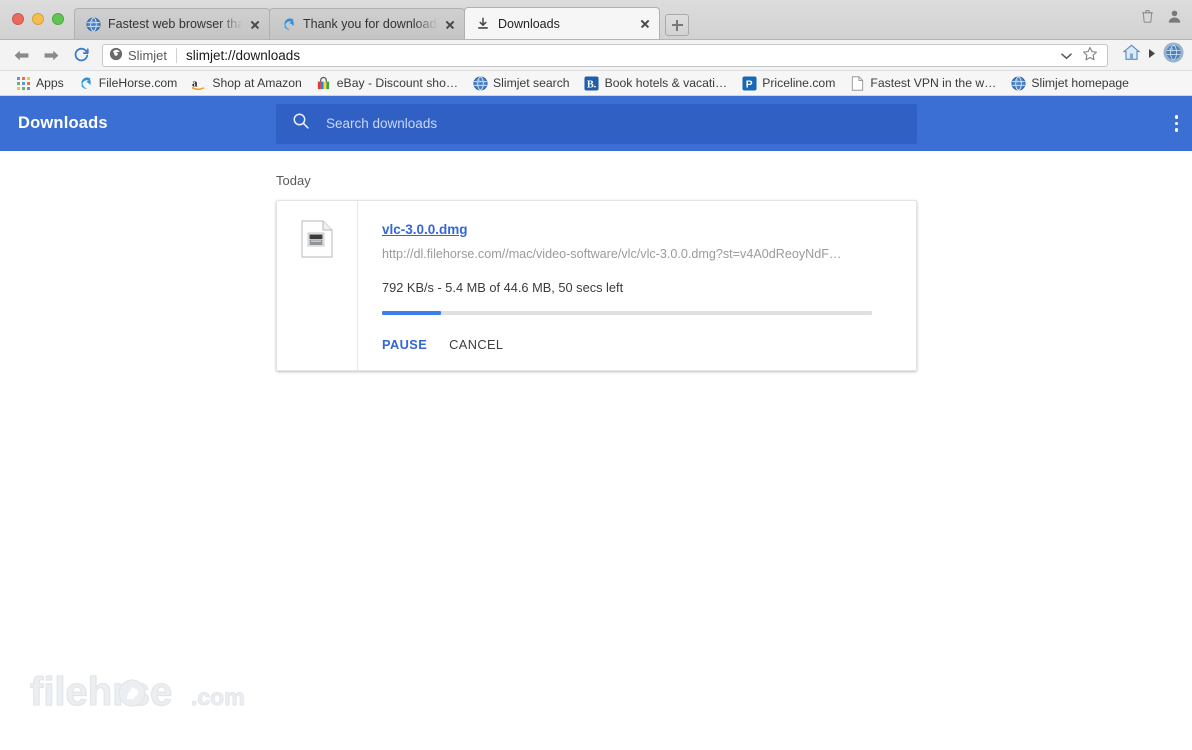  Describe the element at coordinates (257, 83) in the screenshot. I see `bookmark-label: Shop at Amazon` at that location.